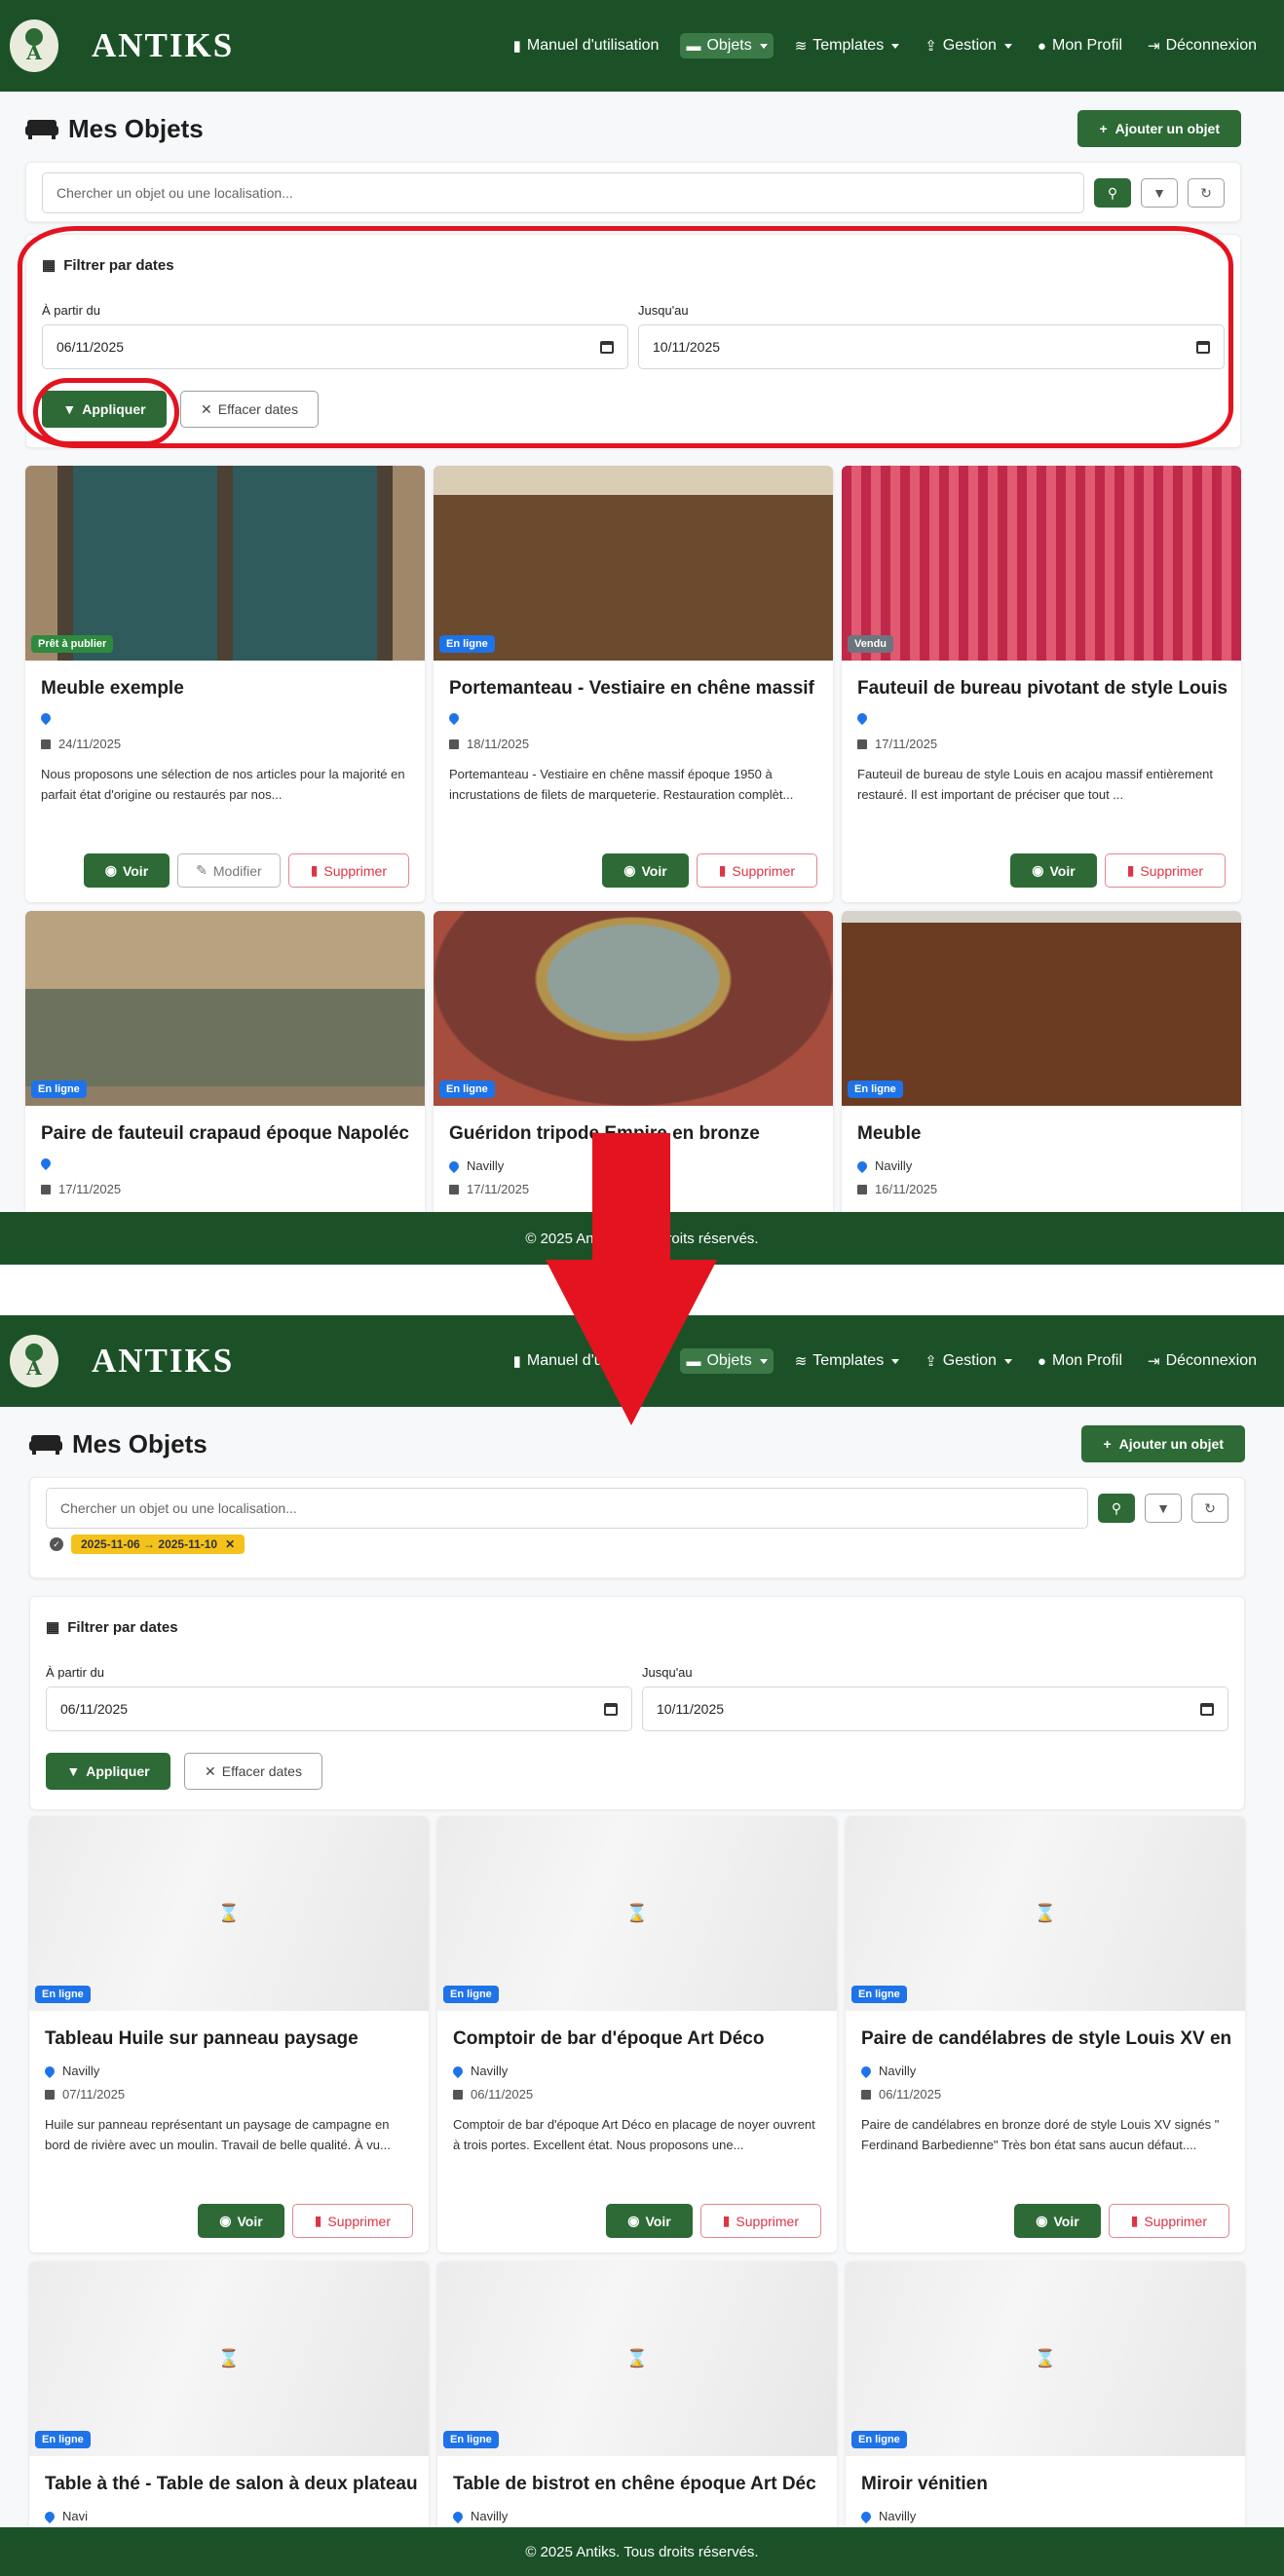 This screenshot has width=1284, height=2576. I want to click on object-title: Meuble, so click(889, 1133).